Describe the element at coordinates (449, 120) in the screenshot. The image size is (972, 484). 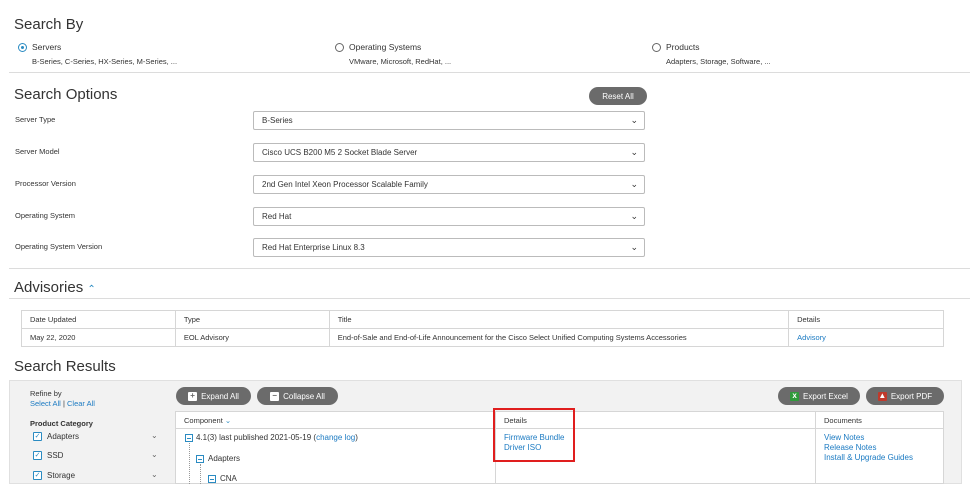
I see `server-type-select: B-Series ⌄` at that location.